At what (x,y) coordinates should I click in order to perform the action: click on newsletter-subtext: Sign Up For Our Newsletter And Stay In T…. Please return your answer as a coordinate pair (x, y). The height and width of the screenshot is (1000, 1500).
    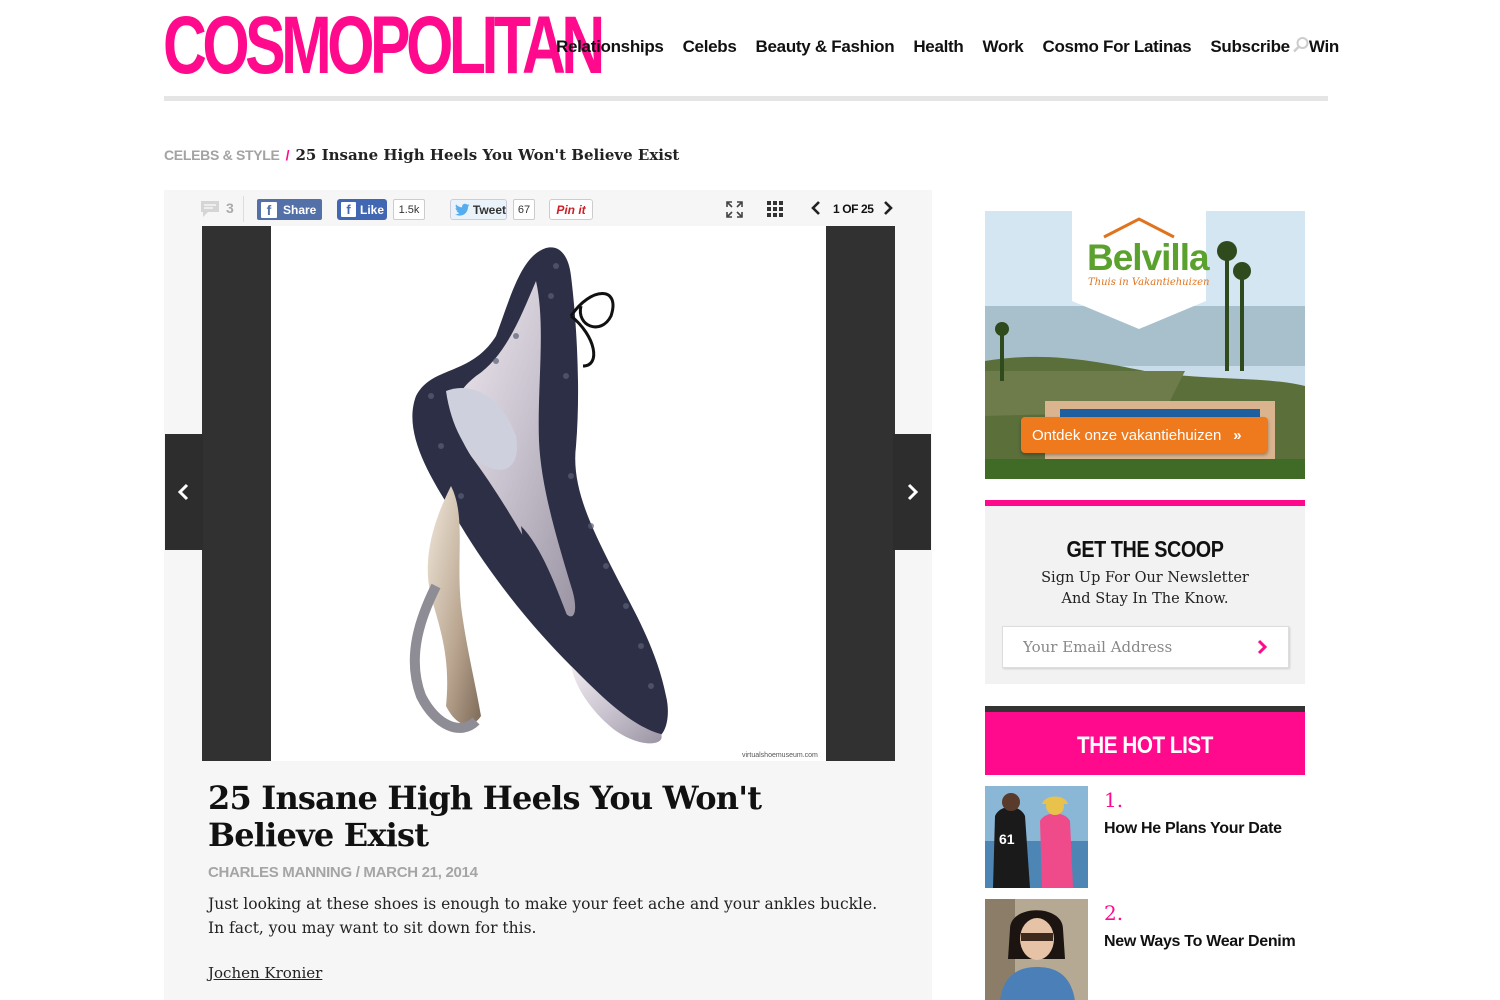
    Looking at the image, I should click on (1145, 588).